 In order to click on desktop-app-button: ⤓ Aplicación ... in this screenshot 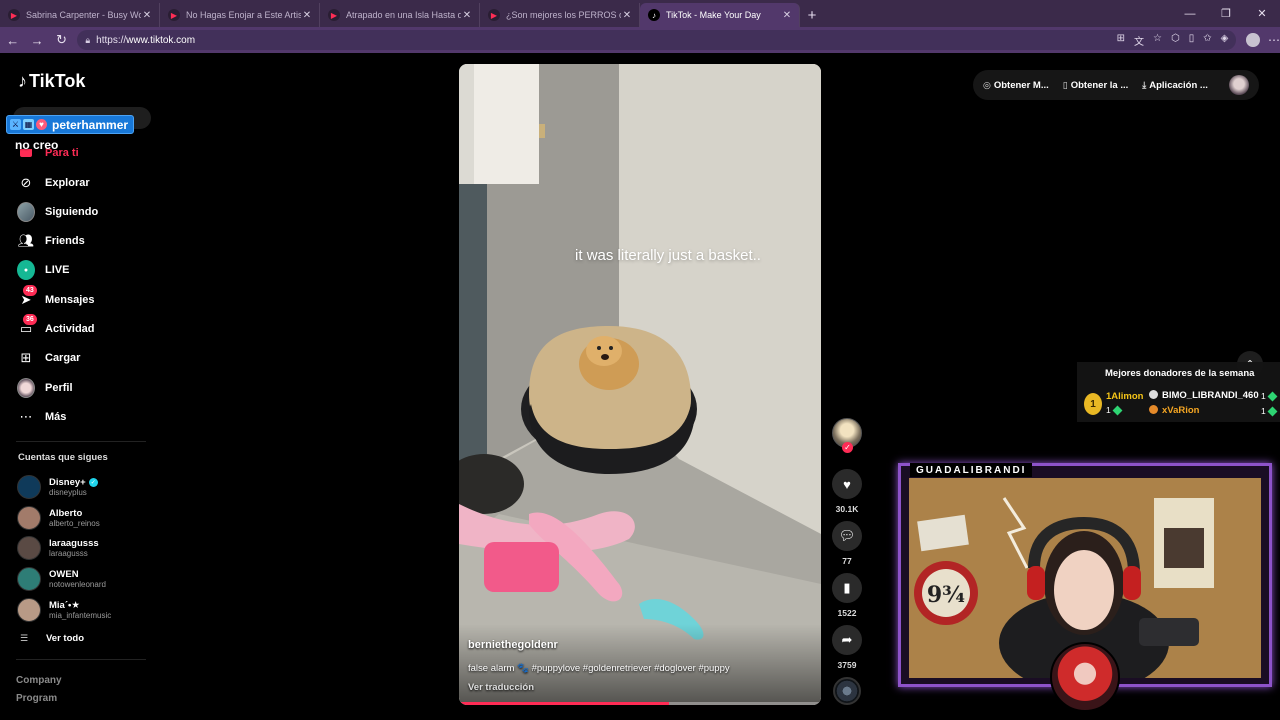, I will do `click(1175, 85)`.